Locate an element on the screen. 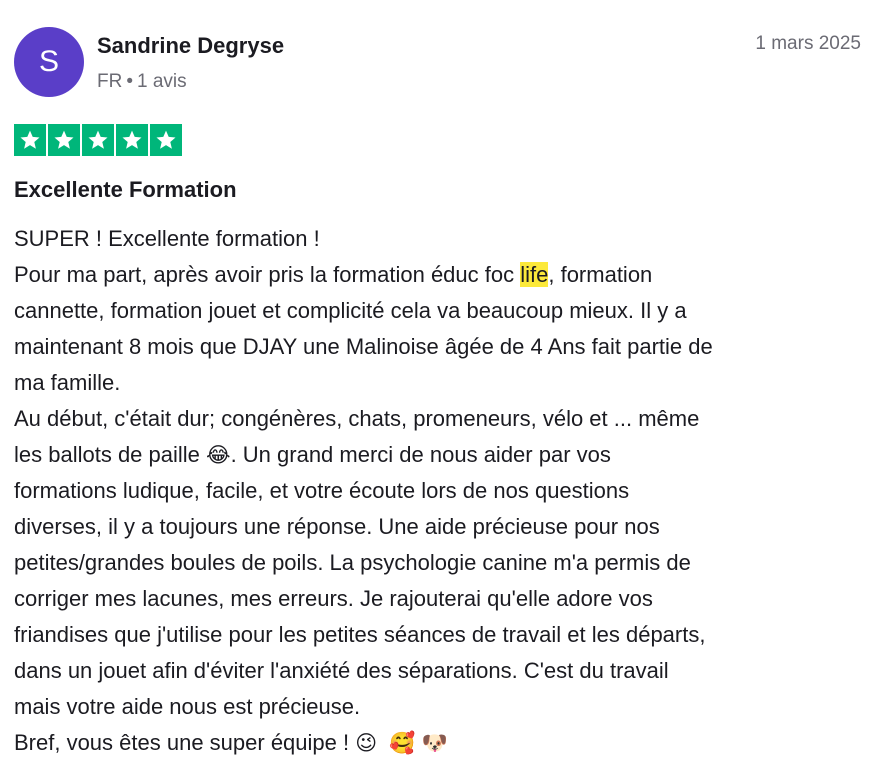 The width and height of the screenshot is (878, 761). star-rating is located at coordinates (98, 140).